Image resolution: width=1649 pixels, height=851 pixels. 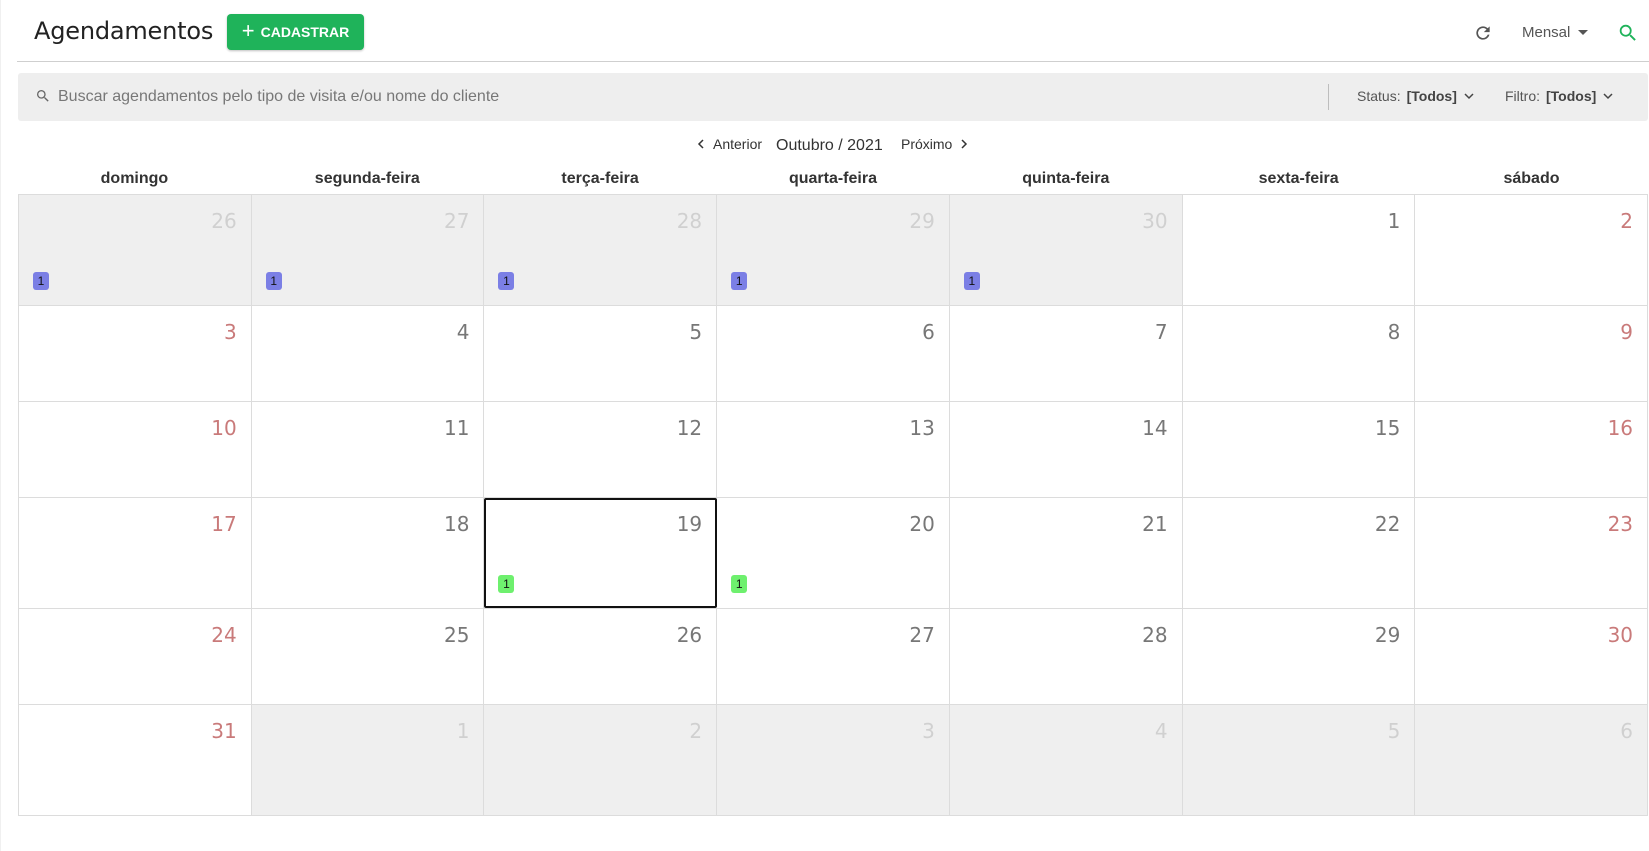 I want to click on calendar-day-cell: 18, so click(x=368, y=553).